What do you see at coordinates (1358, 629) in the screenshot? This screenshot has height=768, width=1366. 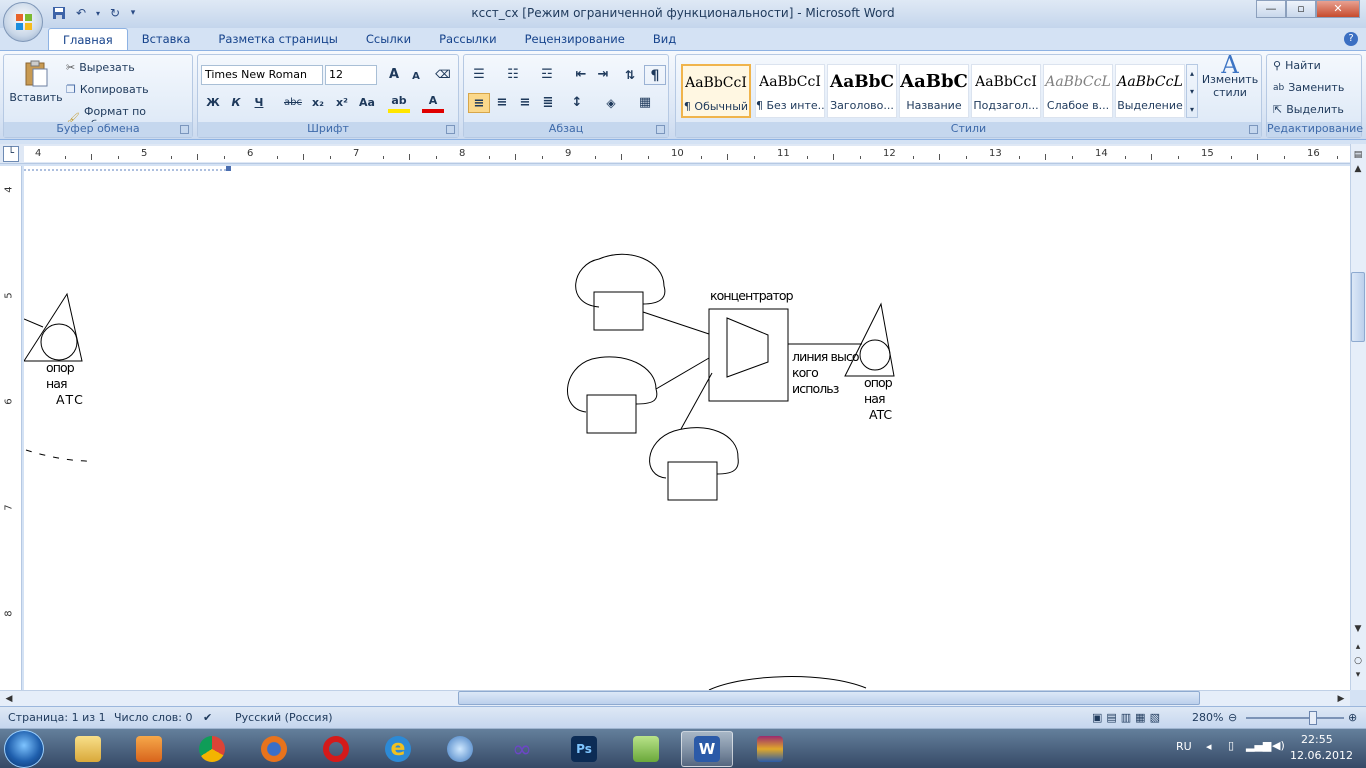 I see `scroll-down-icon: ▼` at bounding box center [1358, 629].